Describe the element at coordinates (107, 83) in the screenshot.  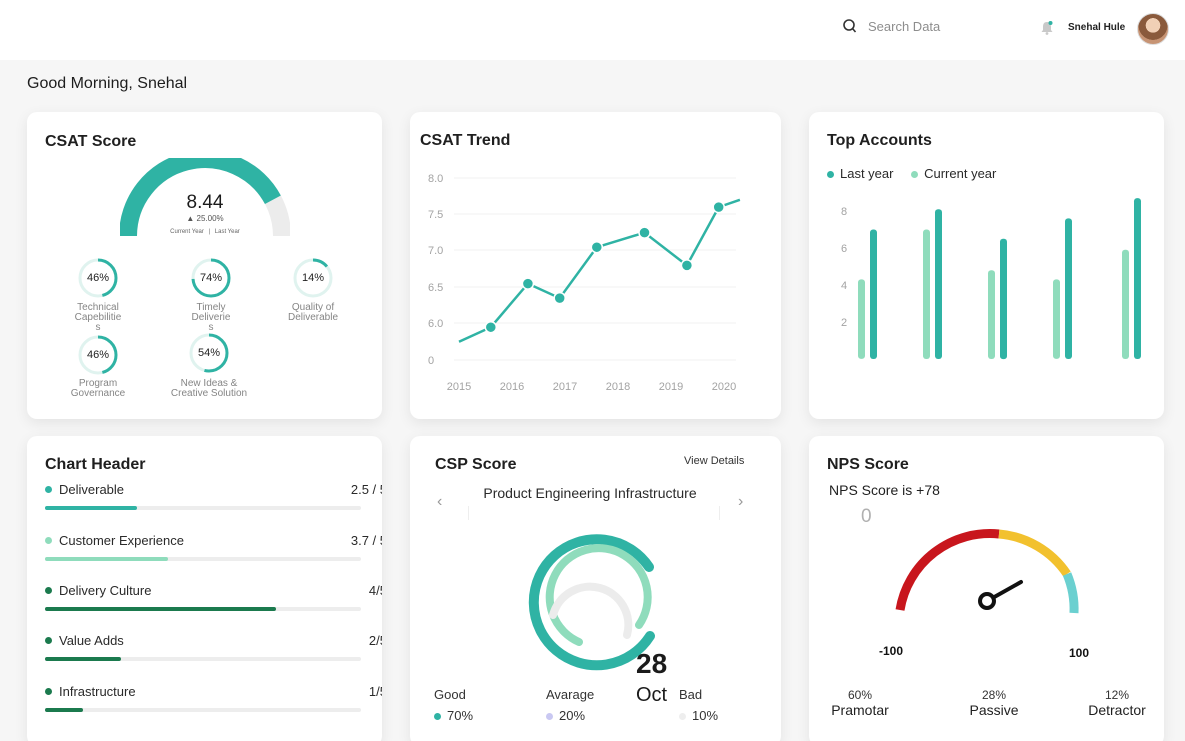
I see `greeting: Good Morning, Snehal` at that location.